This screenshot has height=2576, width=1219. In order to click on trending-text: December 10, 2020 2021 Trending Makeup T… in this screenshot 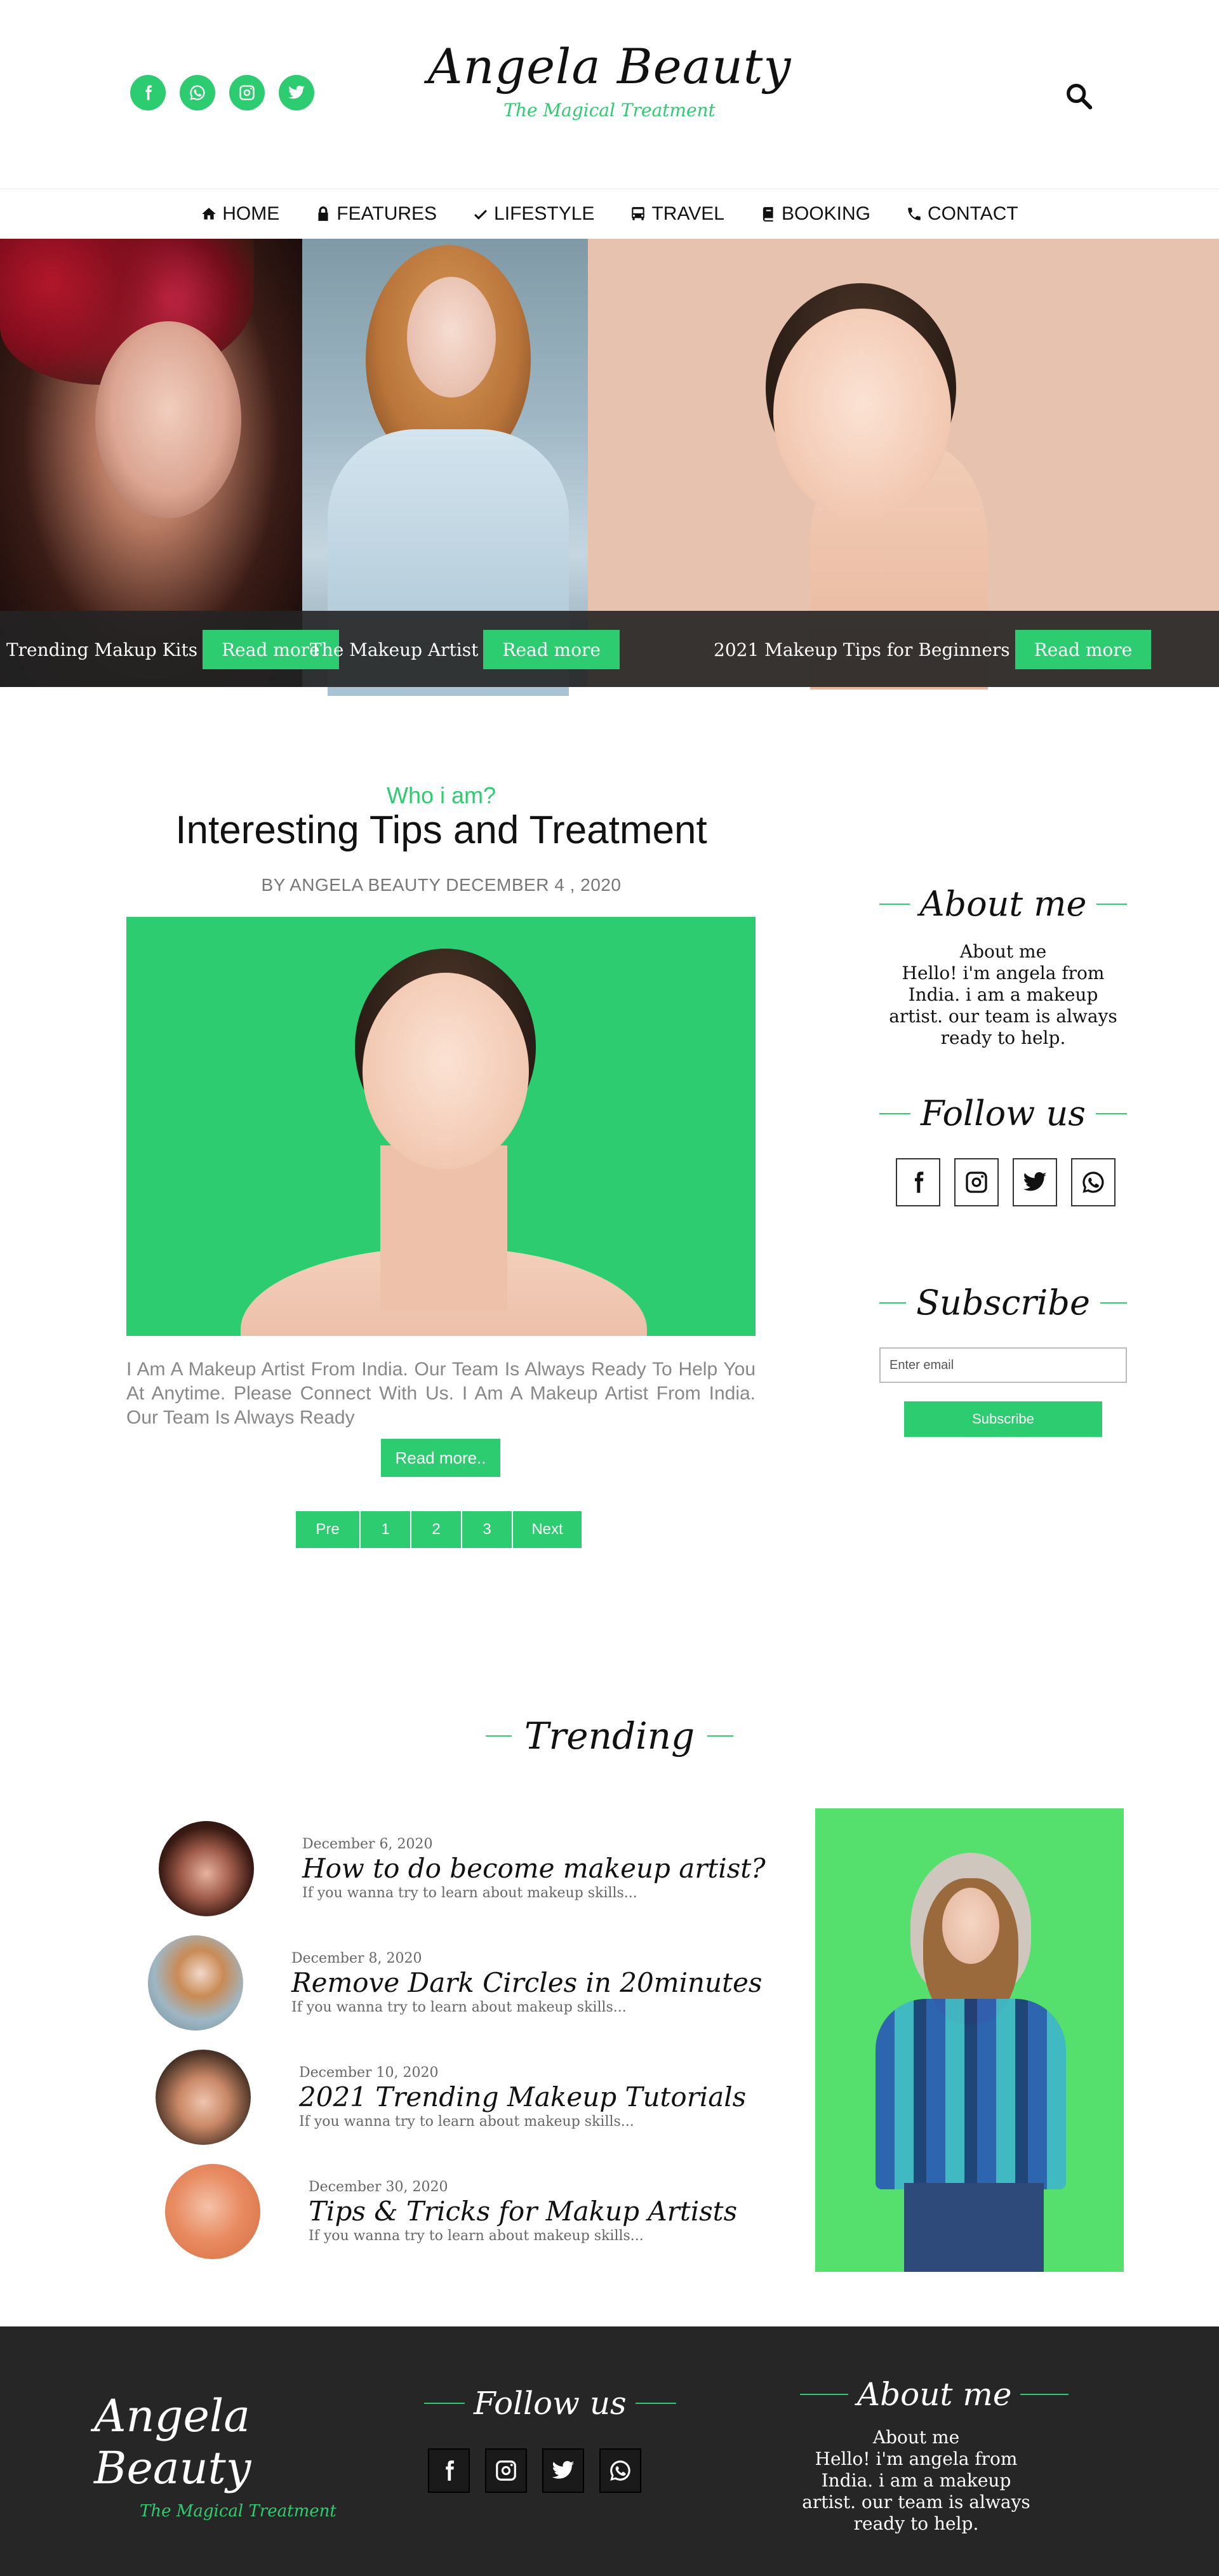, I will do `click(522, 2097)`.